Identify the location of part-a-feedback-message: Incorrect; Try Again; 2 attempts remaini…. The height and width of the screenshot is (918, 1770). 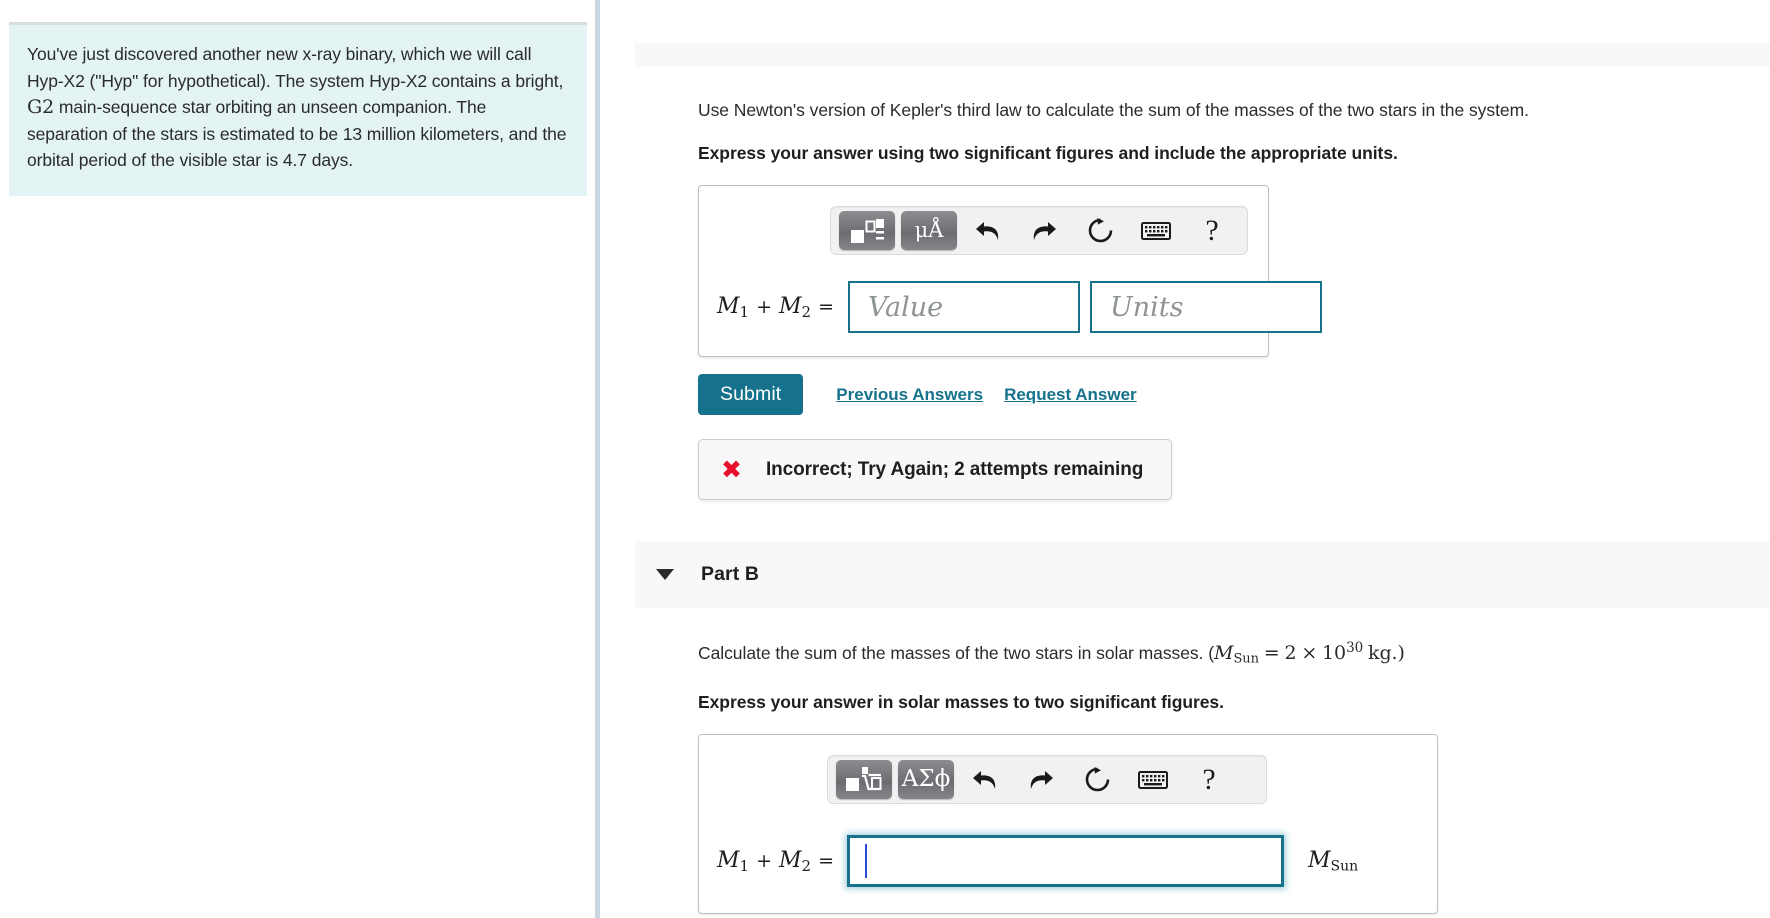
(954, 469).